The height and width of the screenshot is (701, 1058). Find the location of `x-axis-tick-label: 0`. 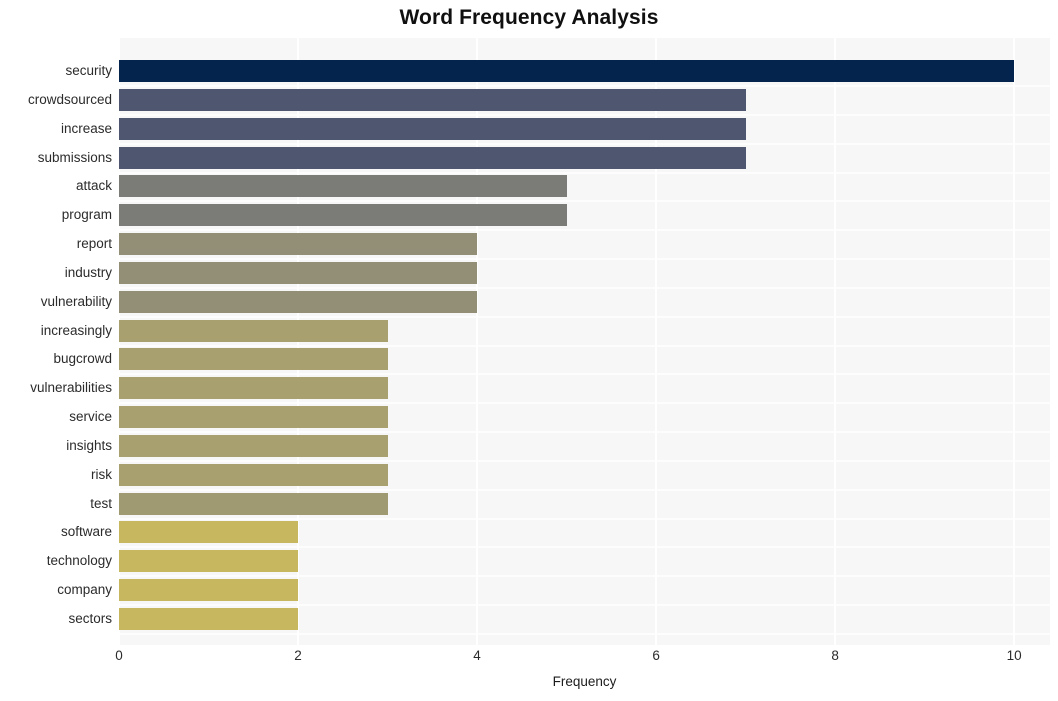

x-axis-tick-label: 0 is located at coordinates (119, 655).